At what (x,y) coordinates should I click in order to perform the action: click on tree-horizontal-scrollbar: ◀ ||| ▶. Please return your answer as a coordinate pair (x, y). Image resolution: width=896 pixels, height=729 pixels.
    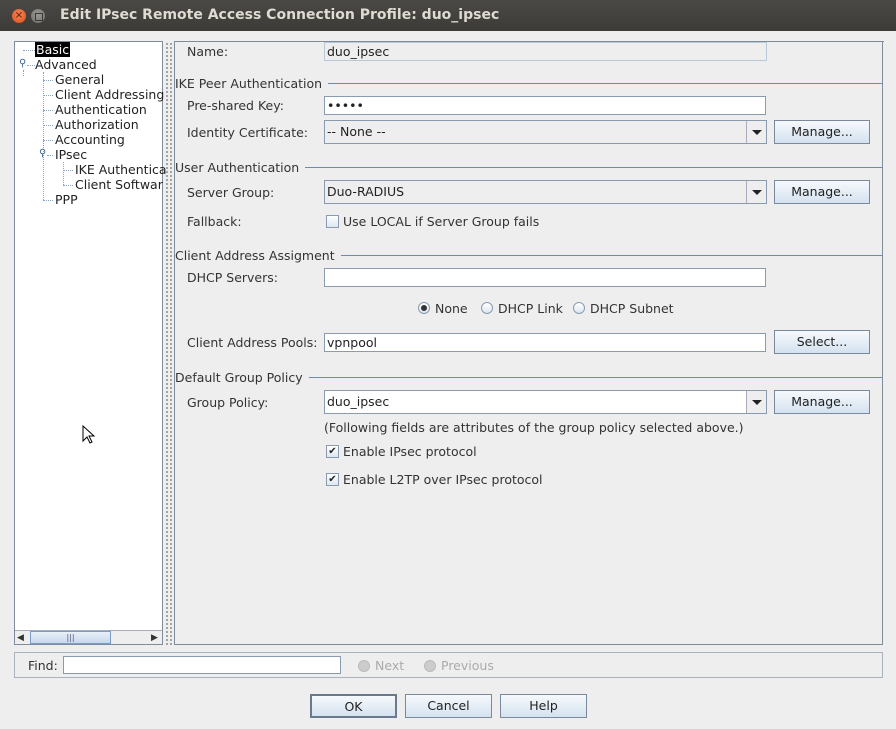
    Looking at the image, I should click on (88, 637).